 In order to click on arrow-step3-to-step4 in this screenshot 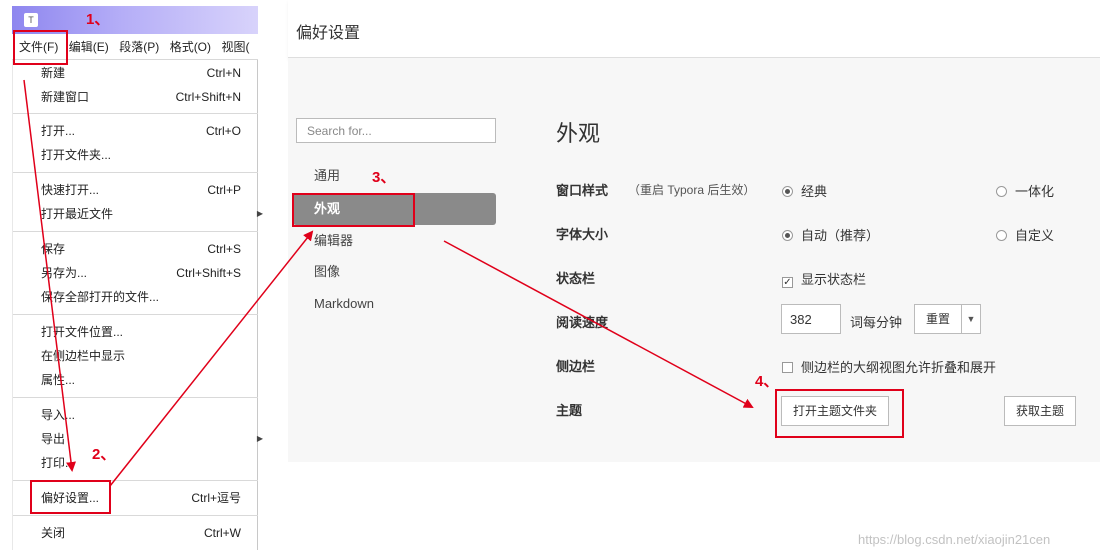, I will do `click(598, 324)`.